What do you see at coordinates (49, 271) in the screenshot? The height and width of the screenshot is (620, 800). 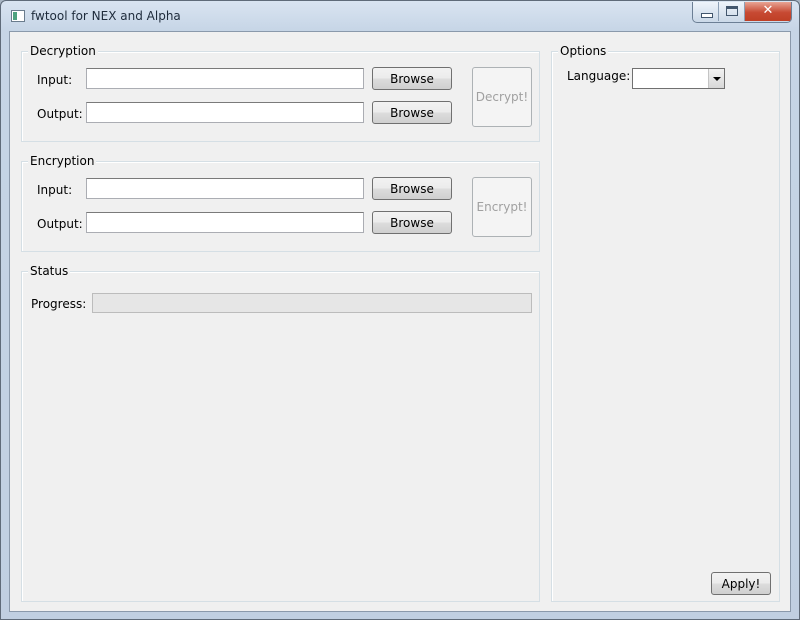 I see `status-group-title: Status` at bounding box center [49, 271].